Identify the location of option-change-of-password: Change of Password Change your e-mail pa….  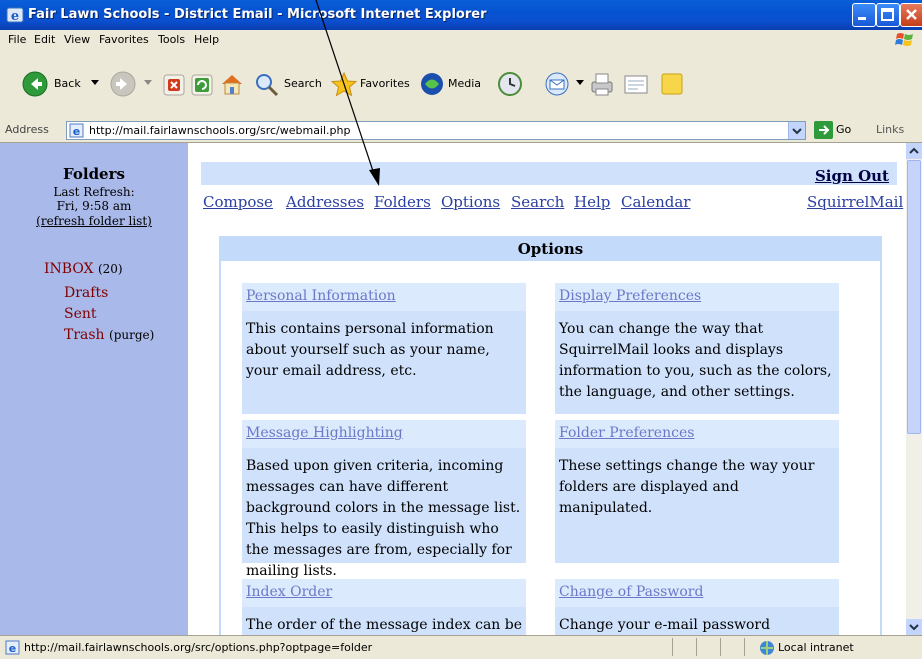
(697, 607).